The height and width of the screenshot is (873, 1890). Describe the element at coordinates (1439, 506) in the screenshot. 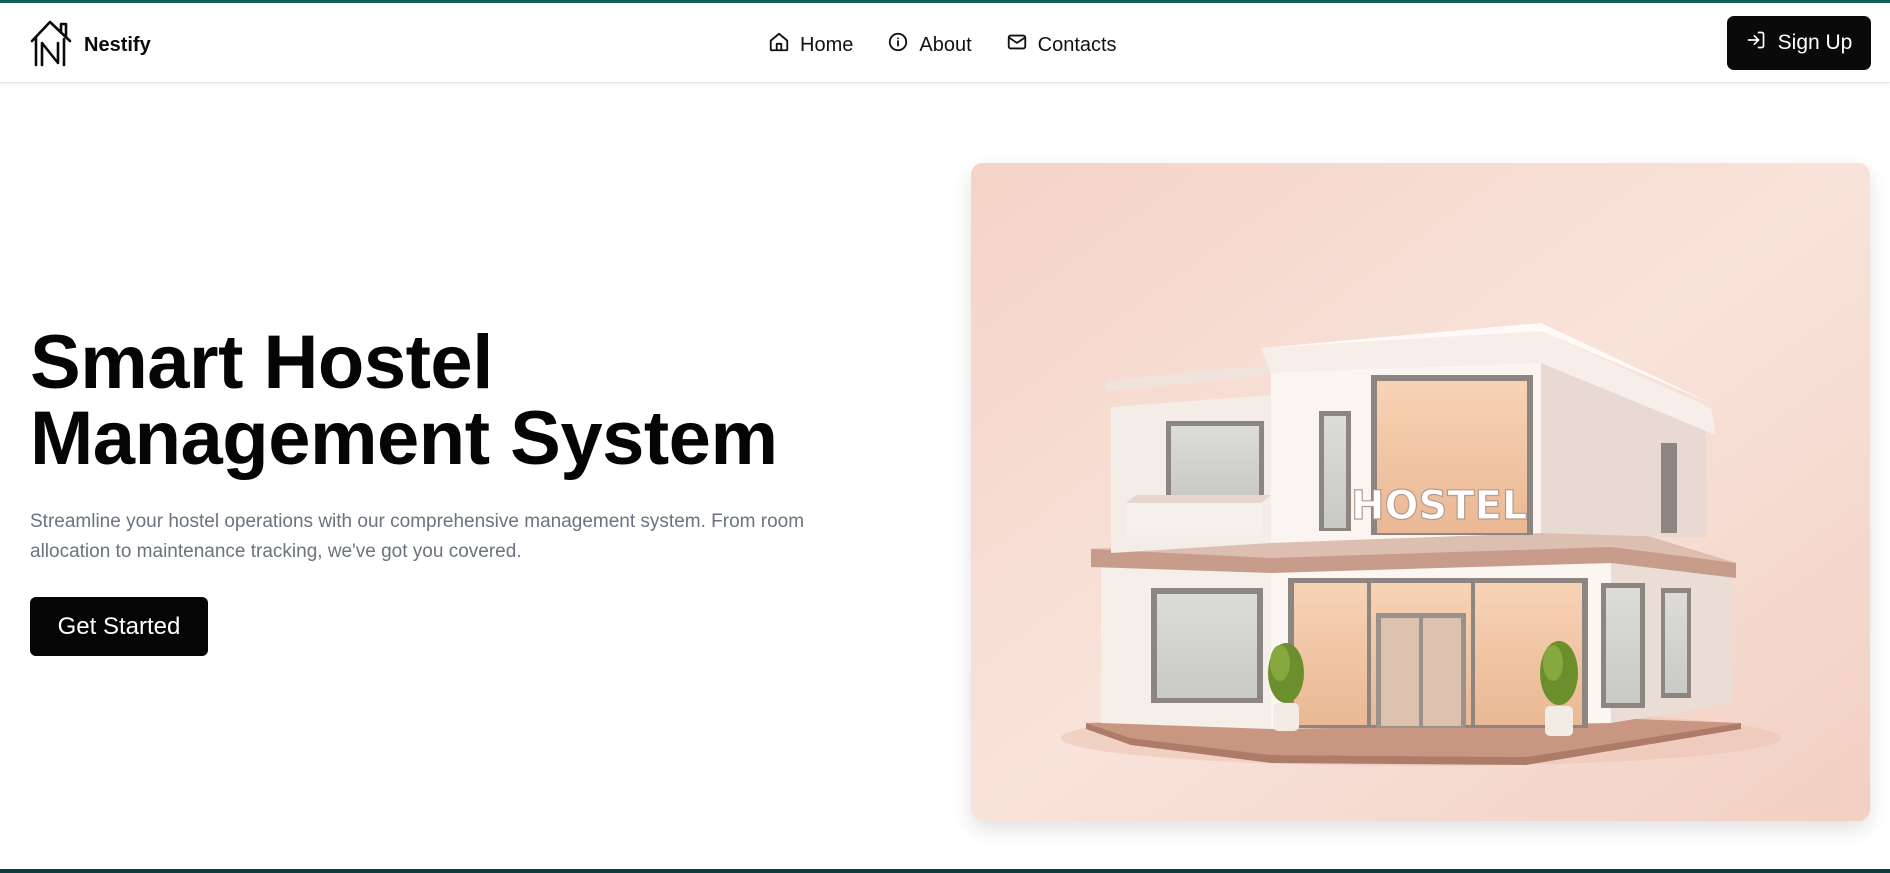

I see `hostel-sign-text: HOSTEL` at that location.